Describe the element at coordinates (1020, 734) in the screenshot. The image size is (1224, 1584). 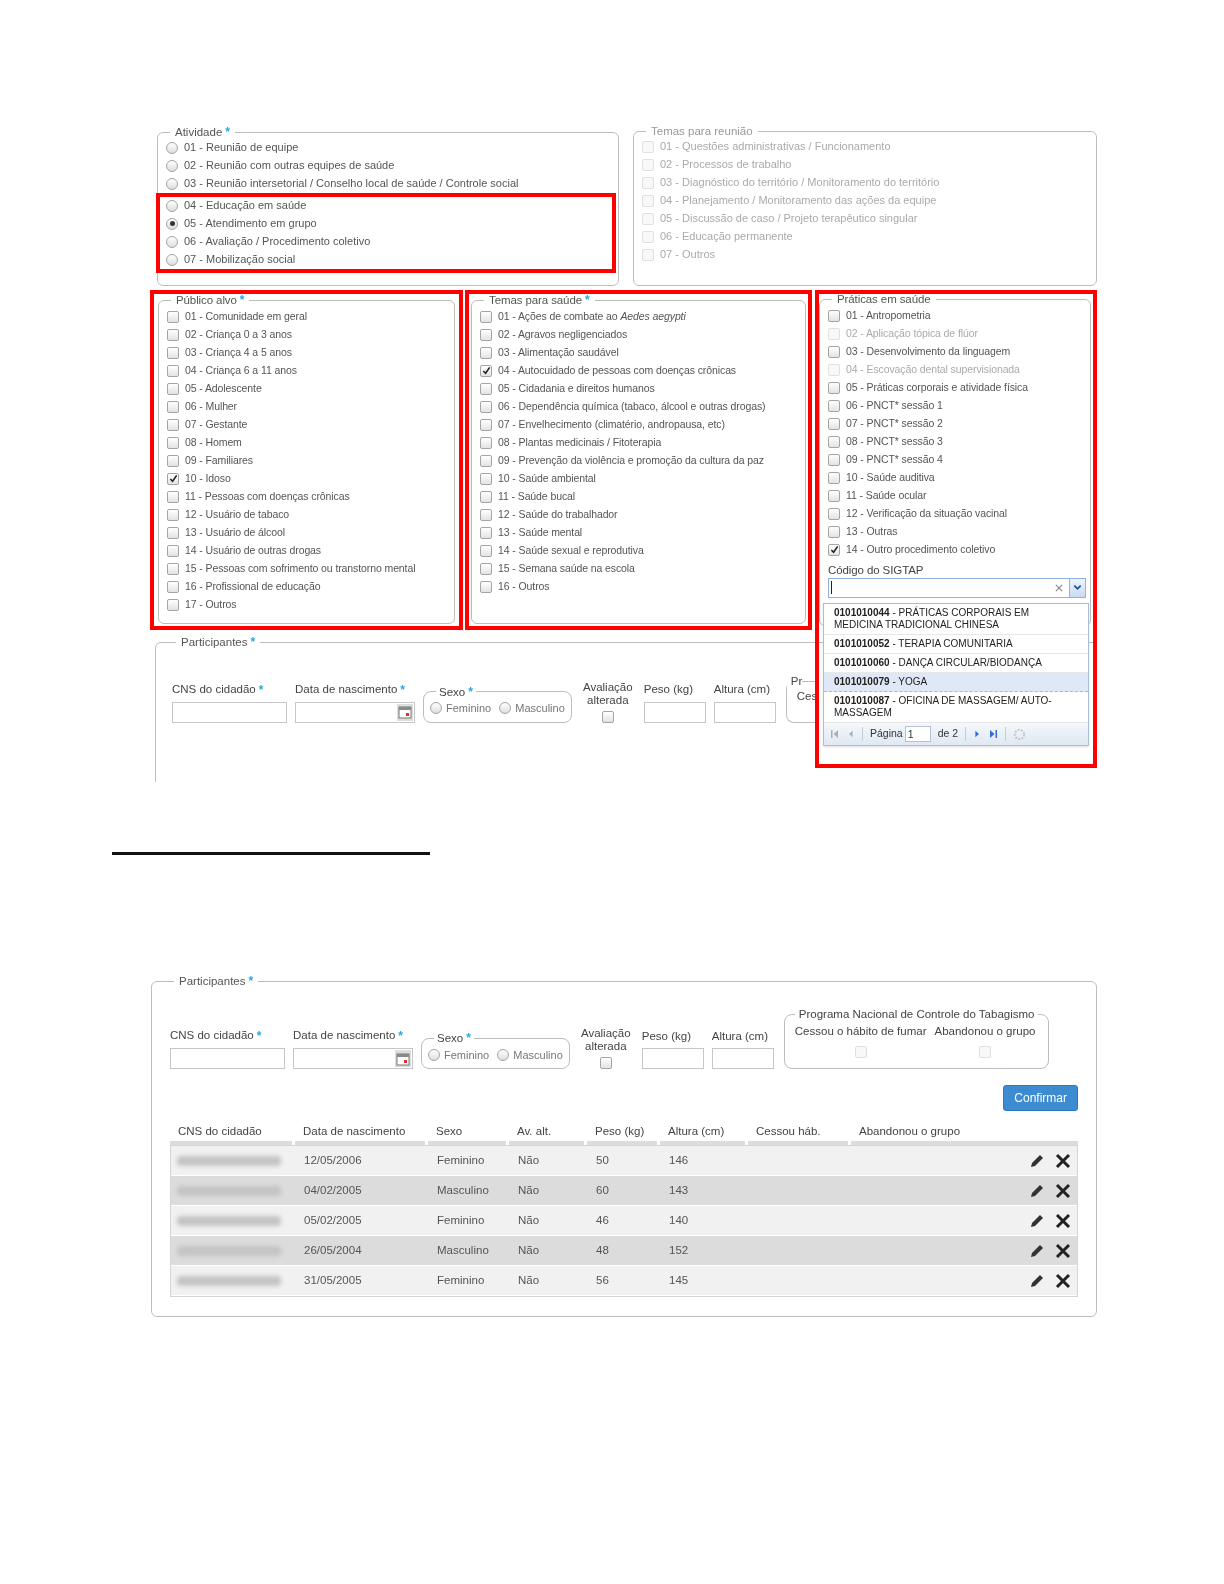
I see `refresh-icon` at that location.